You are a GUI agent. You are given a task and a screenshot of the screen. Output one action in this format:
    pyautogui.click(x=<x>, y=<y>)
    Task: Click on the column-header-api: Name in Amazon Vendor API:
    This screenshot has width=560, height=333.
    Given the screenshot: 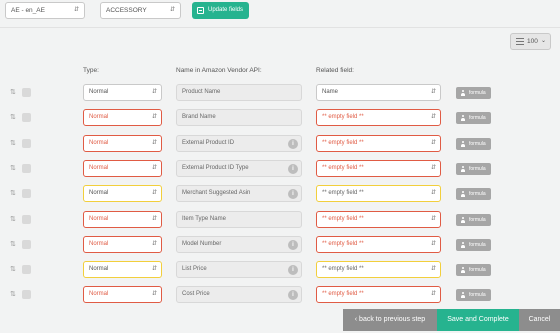 What is the action you would take?
    pyautogui.click(x=219, y=70)
    